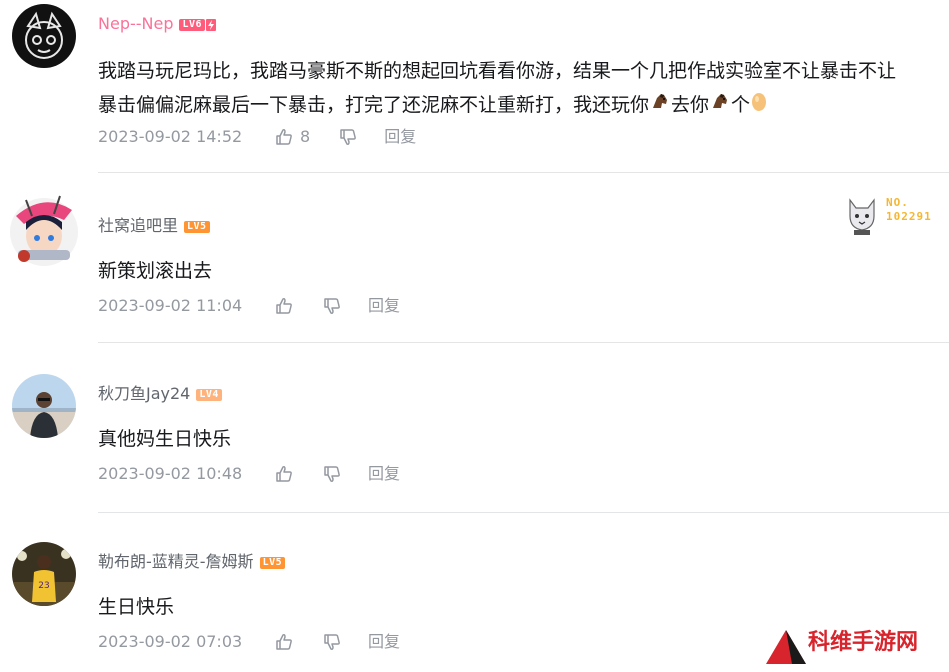 The image size is (949, 672). I want to click on text-segment: 个, so click(741, 105).